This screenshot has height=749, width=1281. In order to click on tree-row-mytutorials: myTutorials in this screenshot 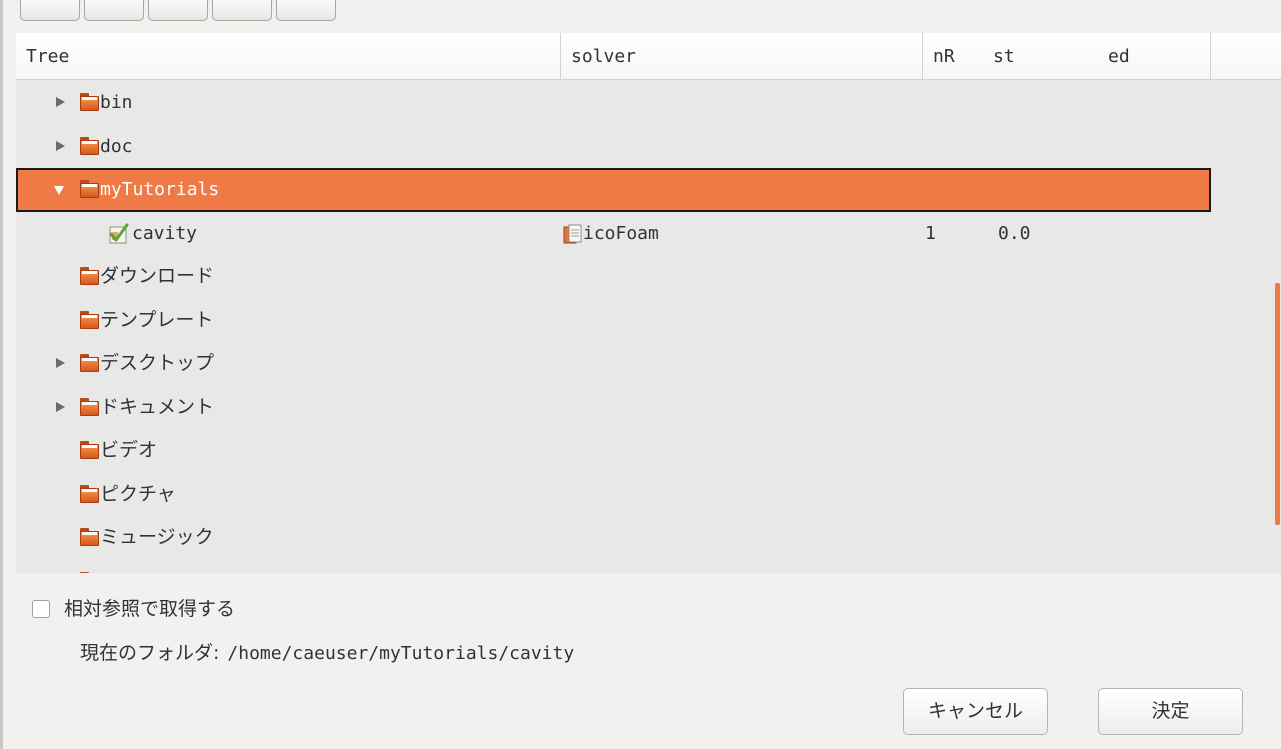, I will do `click(613, 190)`.